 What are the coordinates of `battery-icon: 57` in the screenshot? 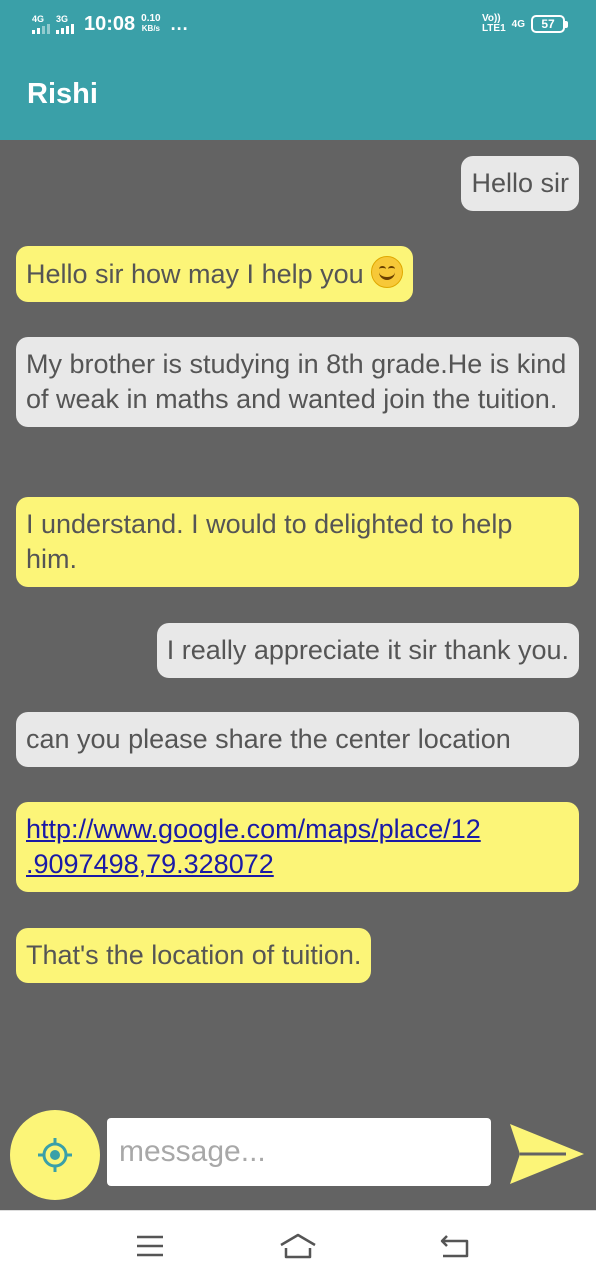 It's located at (549, 24).